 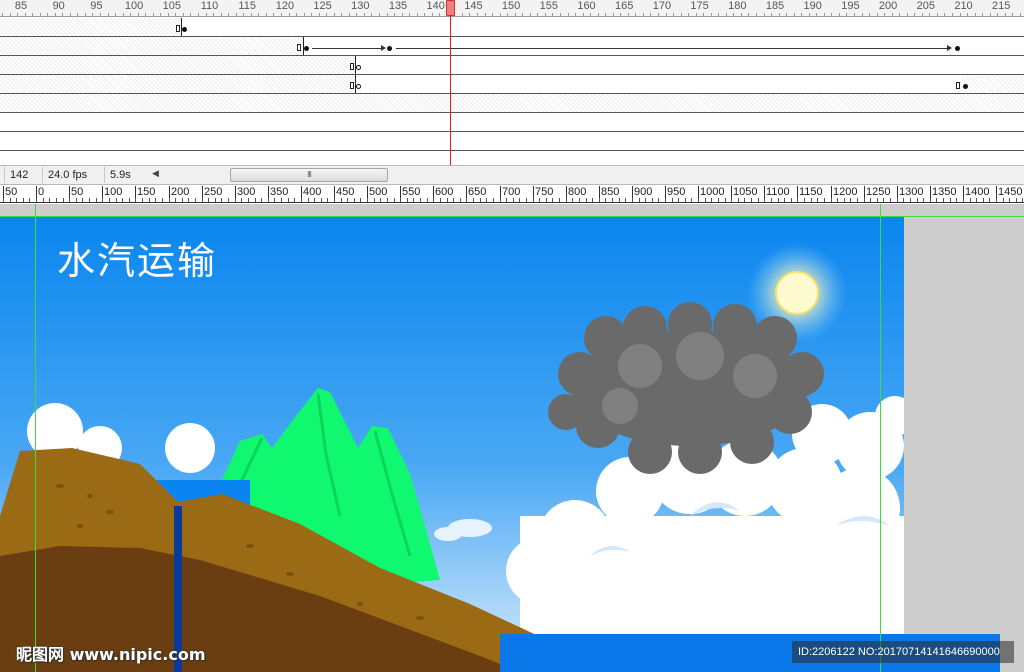 What do you see at coordinates (21, 6) in the screenshot?
I see `frame-number-label: 85` at bounding box center [21, 6].